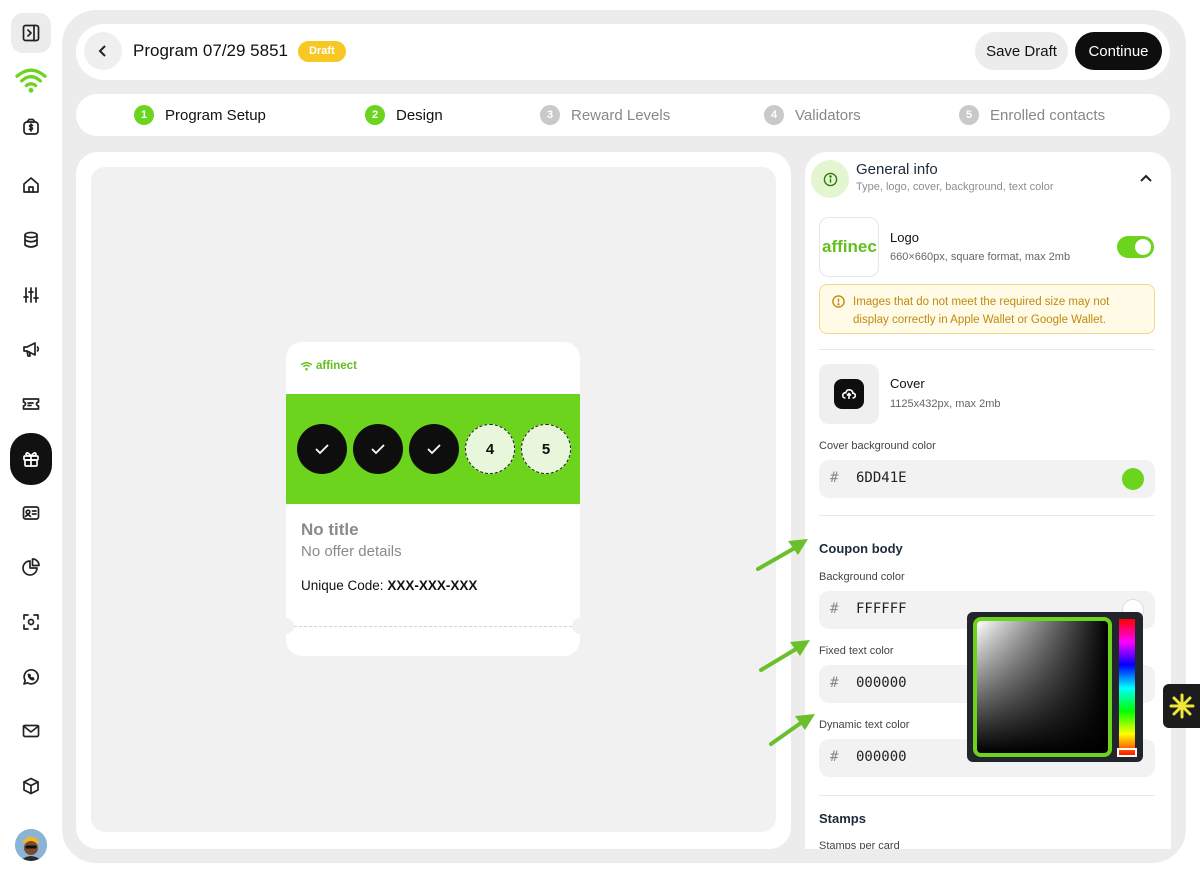 Image resolution: width=1200 pixels, height=877 pixels. Describe the element at coordinates (1021, 51) in the screenshot. I see `save-draft-button: Save Draft` at that location.